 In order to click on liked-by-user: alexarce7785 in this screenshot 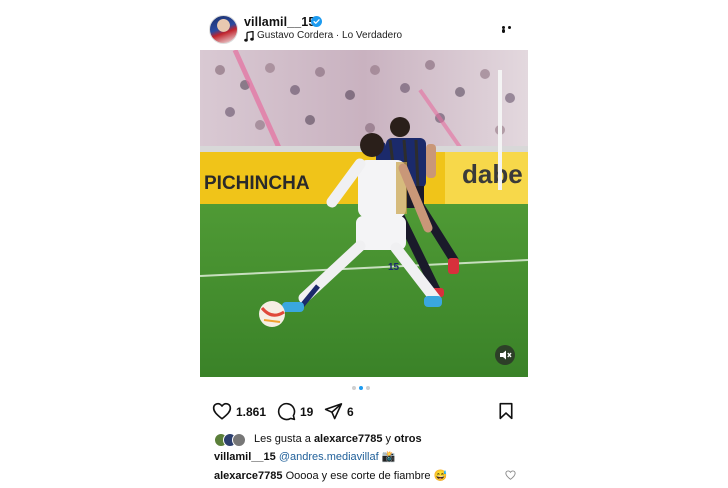, I will do `click(348, 439)`.